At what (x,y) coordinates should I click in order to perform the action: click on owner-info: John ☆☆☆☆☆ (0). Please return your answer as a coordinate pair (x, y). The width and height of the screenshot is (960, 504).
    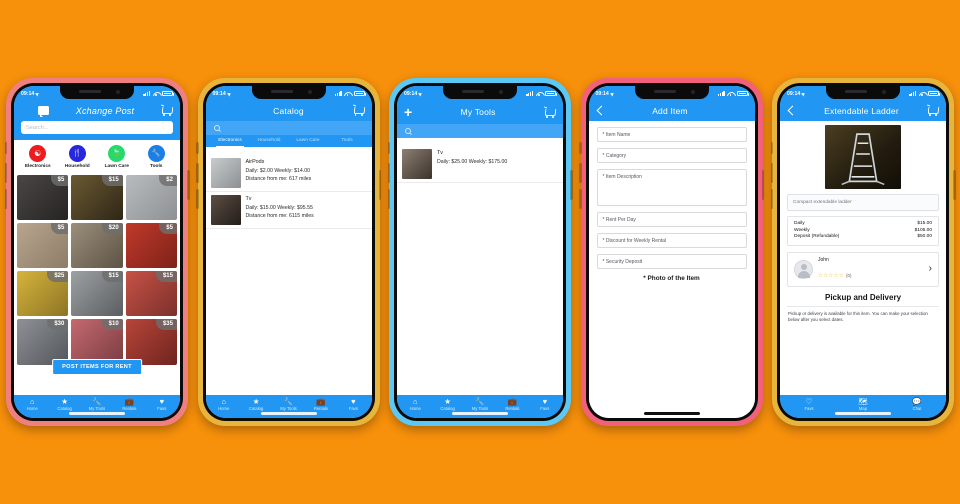
    Looking at the image, I should click on (834, 270).